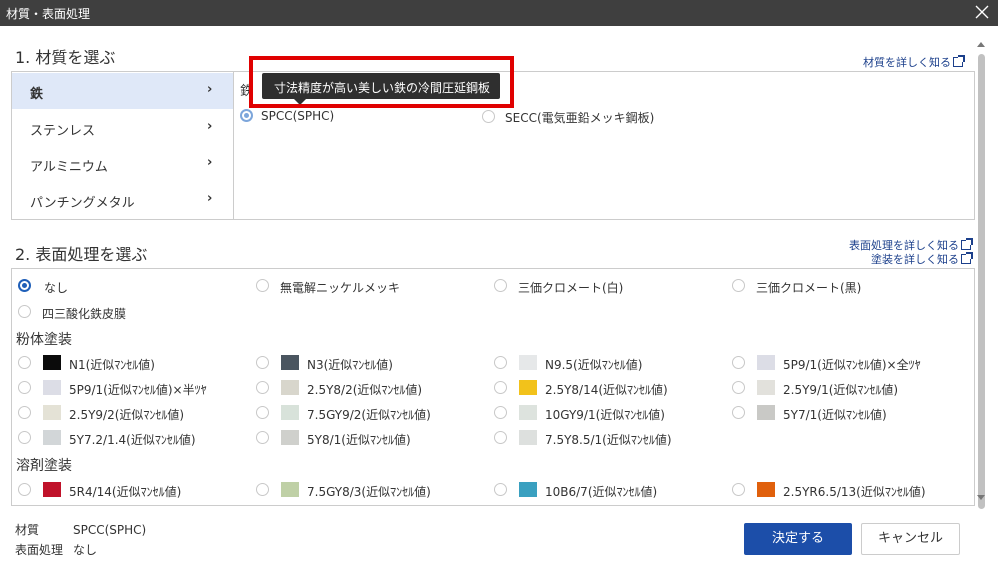 Image resolution: width=998 pixels, height=572 pixels. I want to click on radio-powder-25y814, so click(500, 387).